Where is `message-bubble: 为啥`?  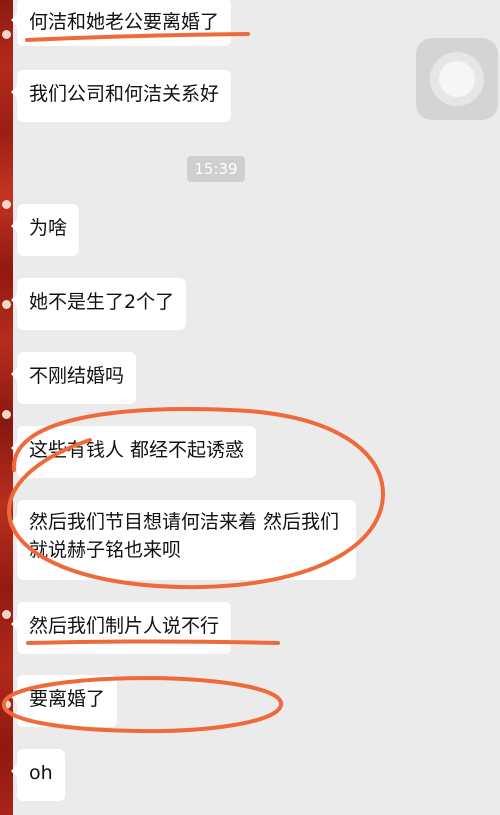
message-bubble: 为啥 is located at coordinates (45, 230).